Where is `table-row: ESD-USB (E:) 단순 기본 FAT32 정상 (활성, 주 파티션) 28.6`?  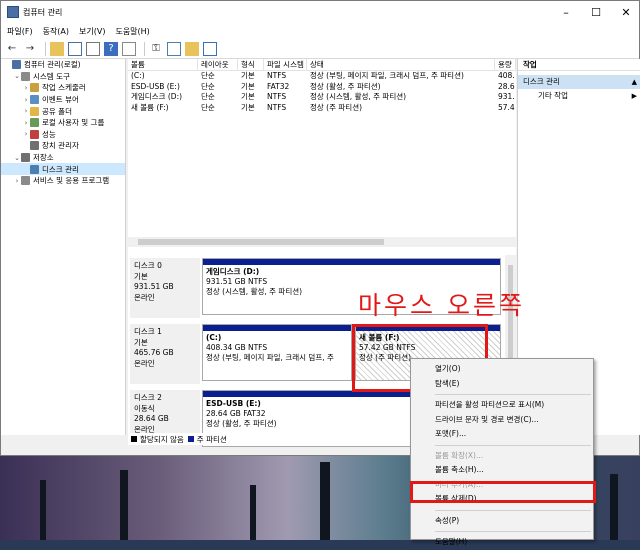
table-row: ESD-USB (E:) 단순 기본 FAT32 정상 (활성, 주 파티션) 28.6 is located at coordinates (322, 87).